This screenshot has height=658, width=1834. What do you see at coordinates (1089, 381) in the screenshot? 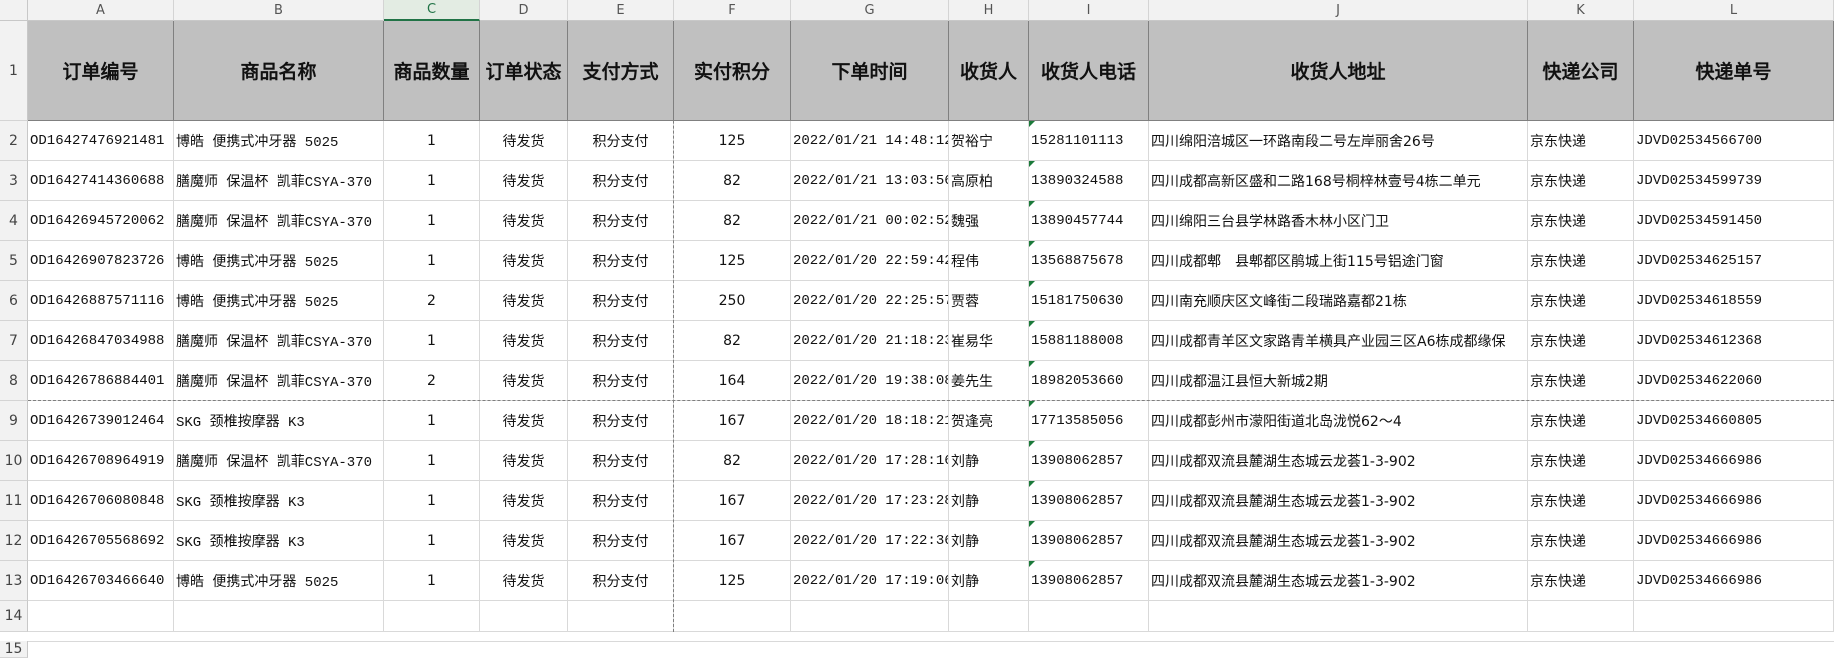
I see `table-cell: 18982053660` at bounding box center [1089, 381].